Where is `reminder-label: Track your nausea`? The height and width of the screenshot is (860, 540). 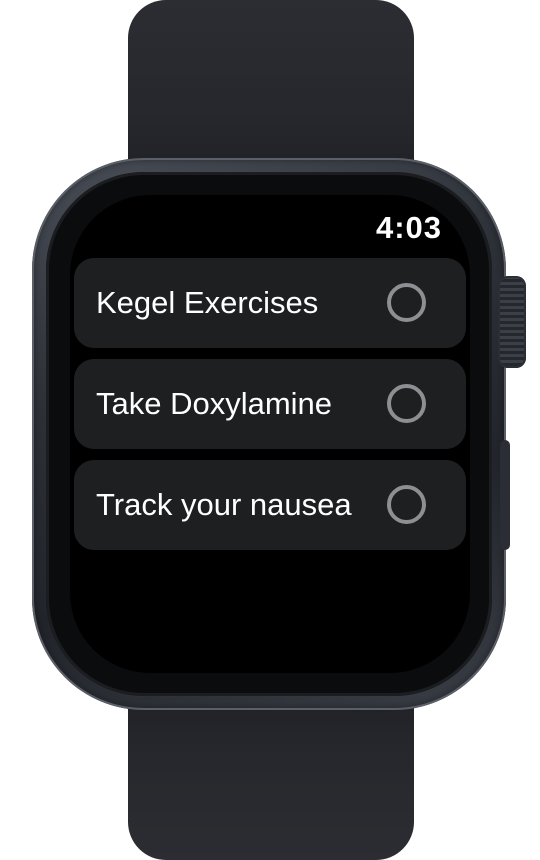
reminder-label: Track your nausea is located at coordinates (224, 504).